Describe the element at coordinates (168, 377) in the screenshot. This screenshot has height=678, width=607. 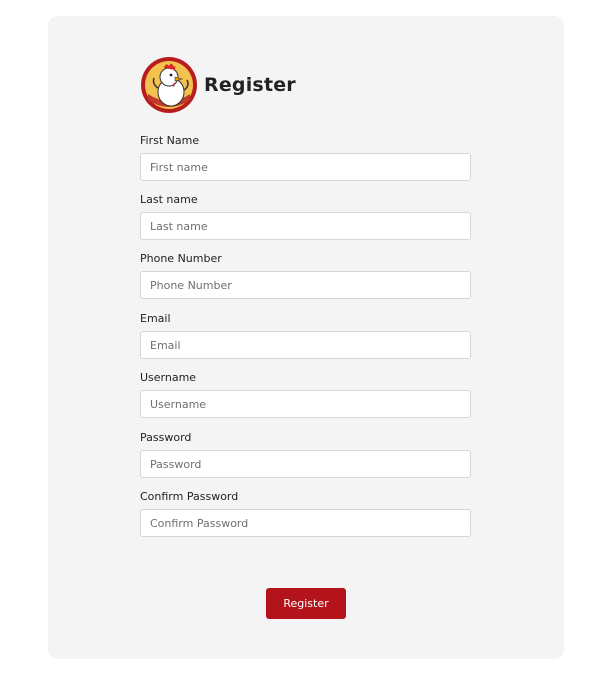
I see `username-label: Username` at that location.